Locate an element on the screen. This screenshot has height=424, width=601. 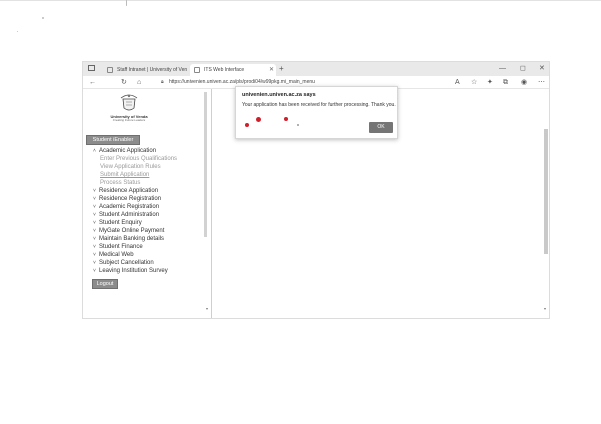
submenu-enter-previous-qualifications: Enter Previous Qualifications is located at coordinates (138, 159).